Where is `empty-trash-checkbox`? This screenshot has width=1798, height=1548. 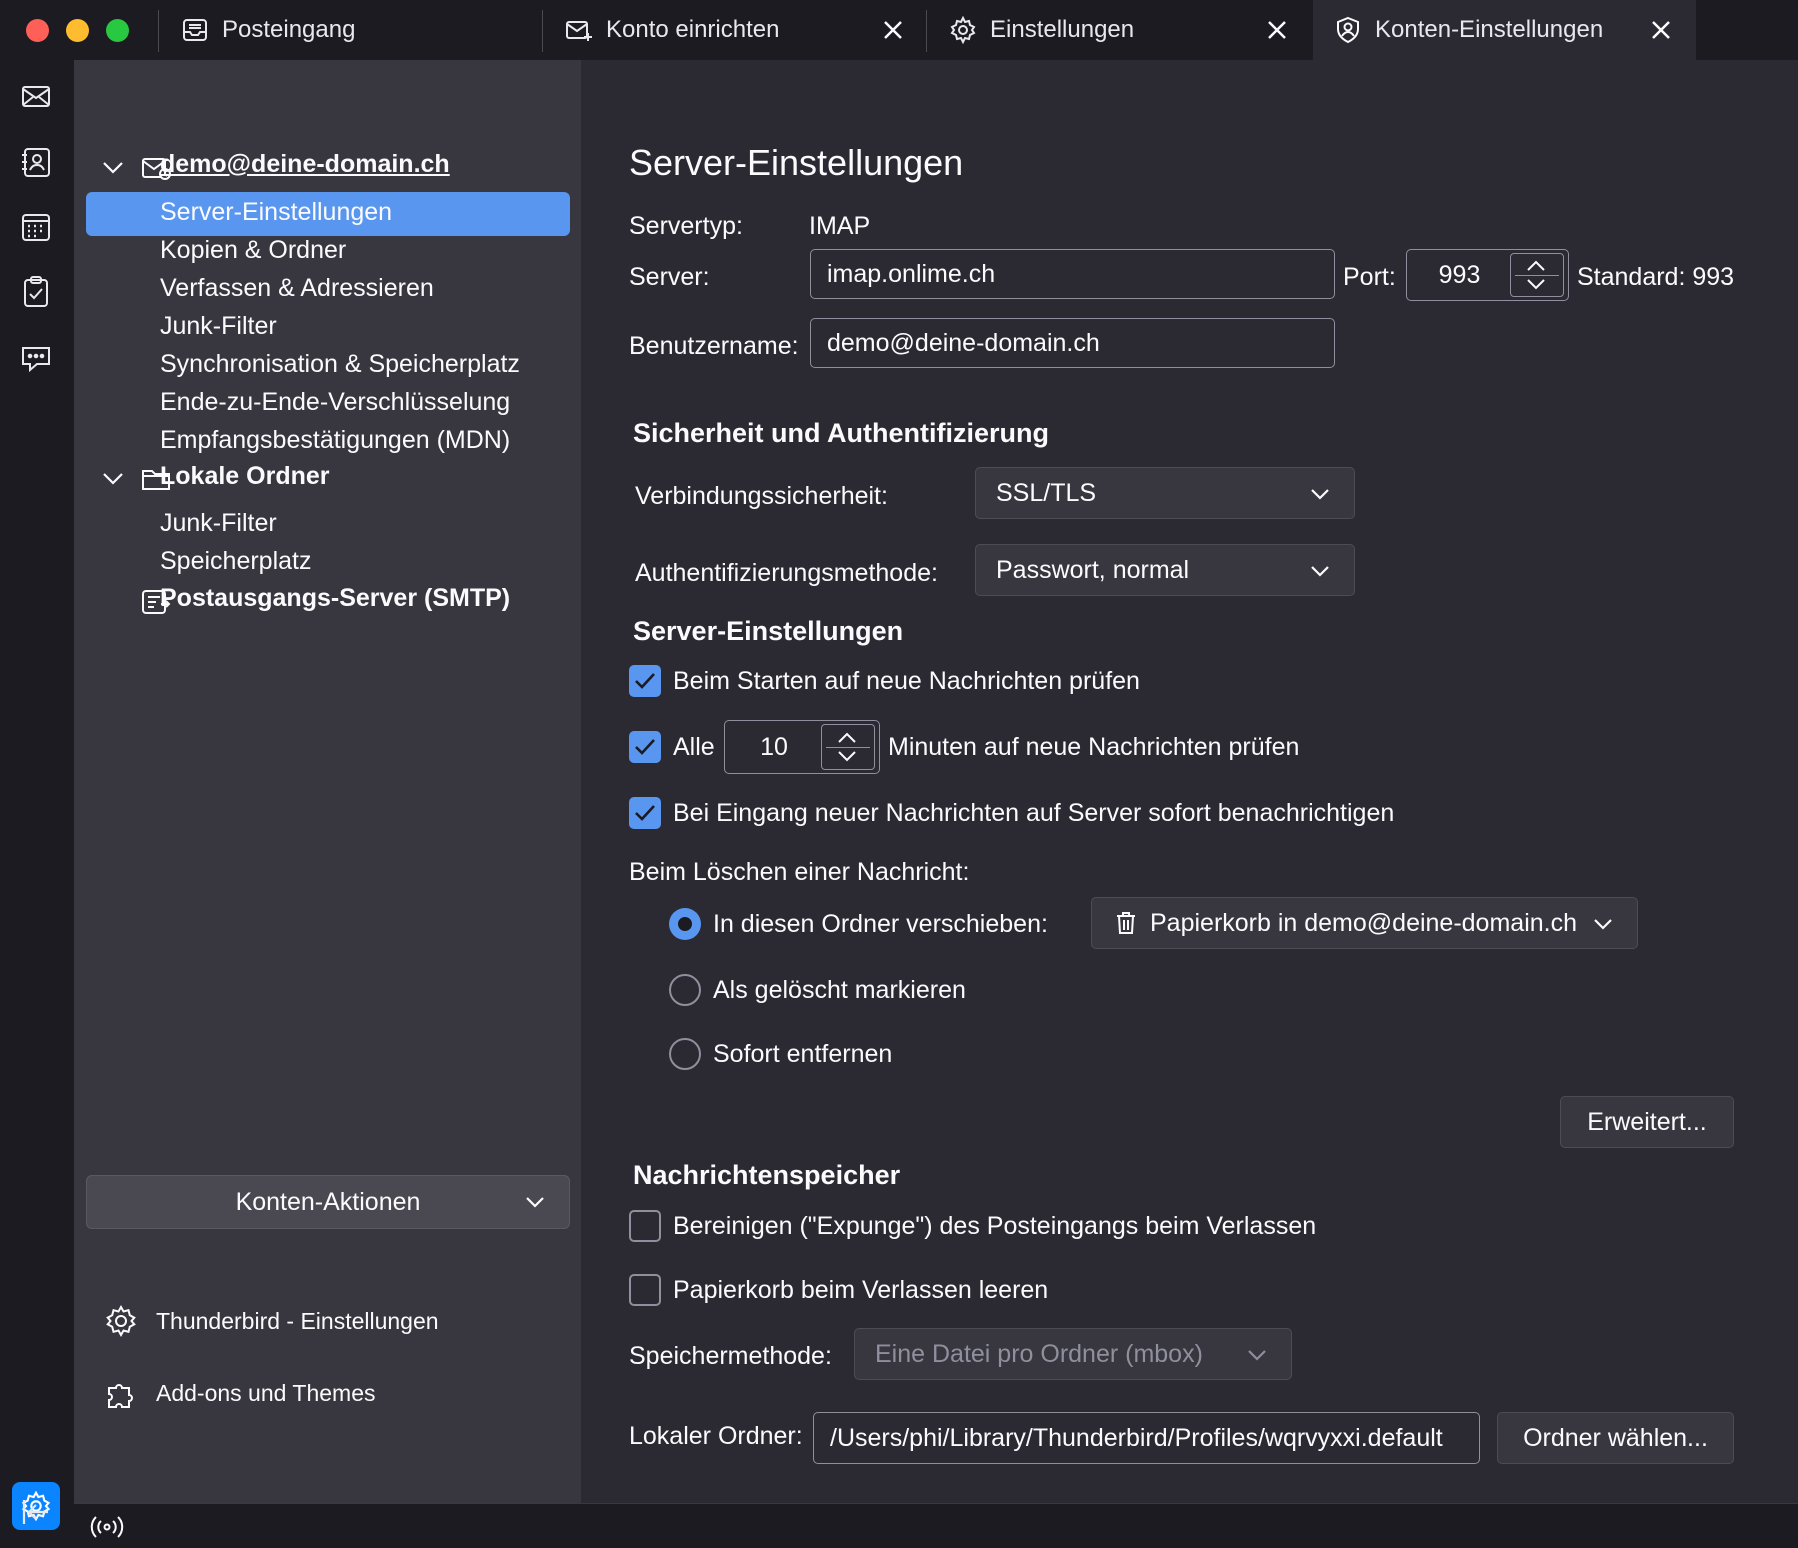 empty-trash-checkbox is located at coordinates (645, 1290).